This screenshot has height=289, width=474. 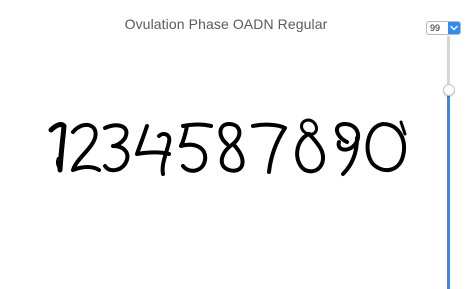 I want to click on font-title: Ovulation Phase OADN Regular, so click(x=226, y=24).